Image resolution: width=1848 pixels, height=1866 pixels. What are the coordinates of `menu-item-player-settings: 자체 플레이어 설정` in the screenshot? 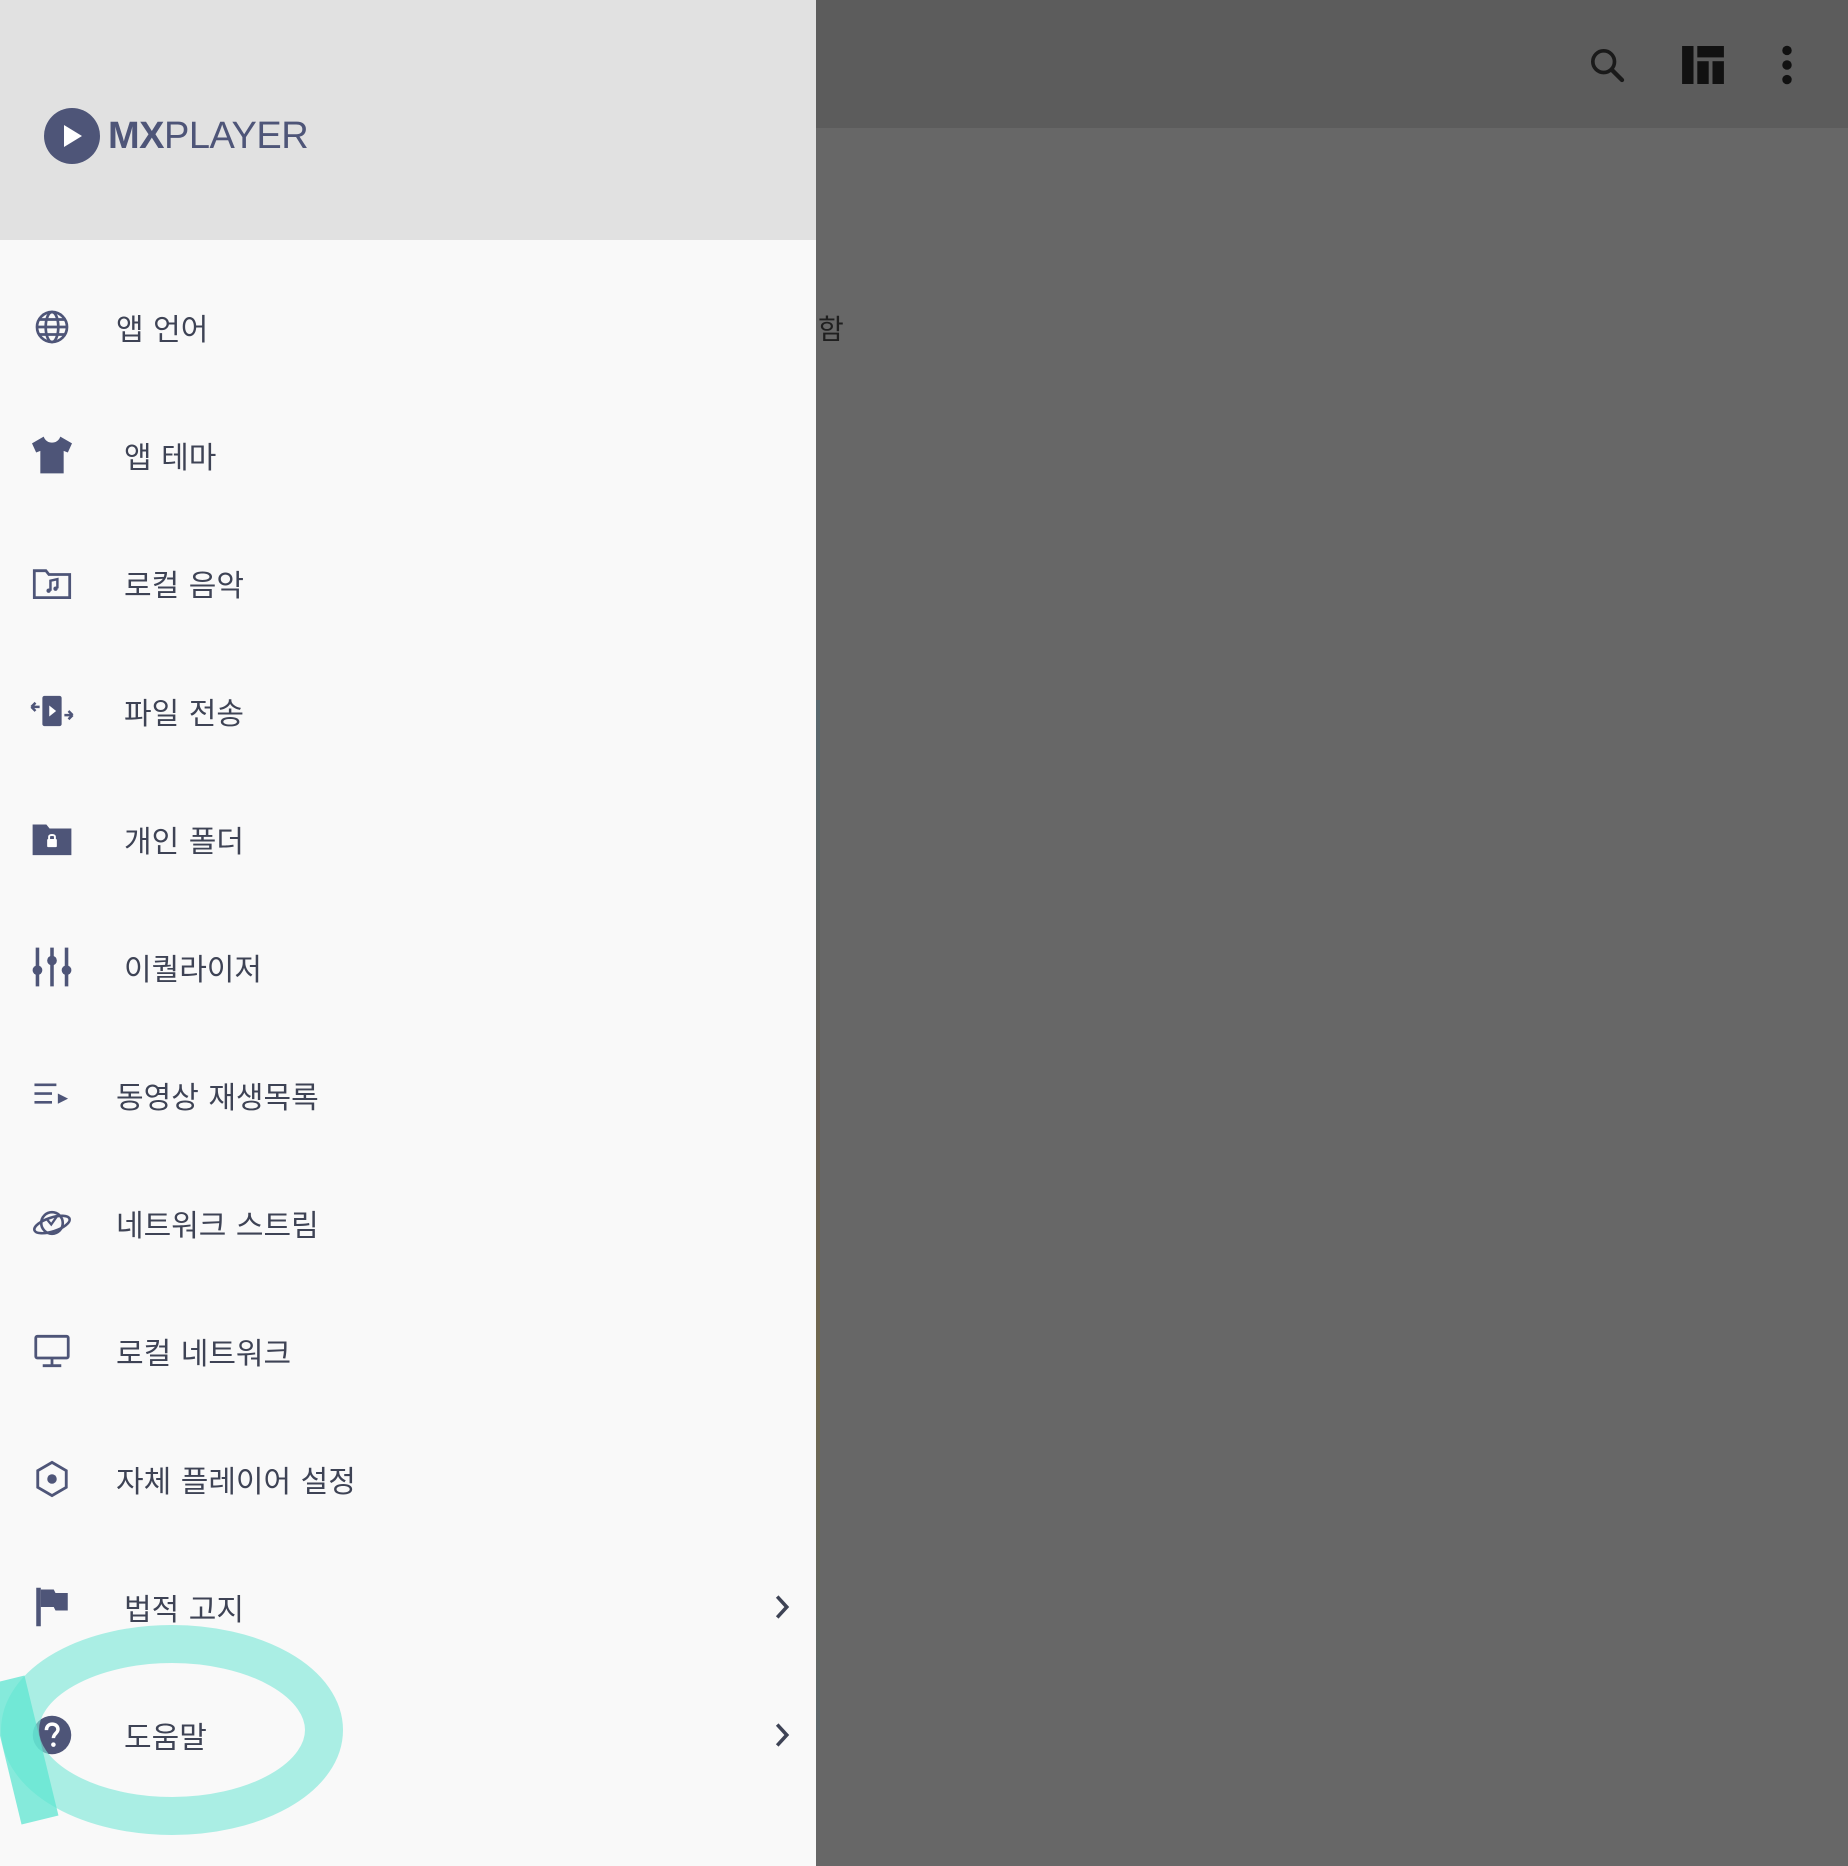 It's located at (408, 1479).